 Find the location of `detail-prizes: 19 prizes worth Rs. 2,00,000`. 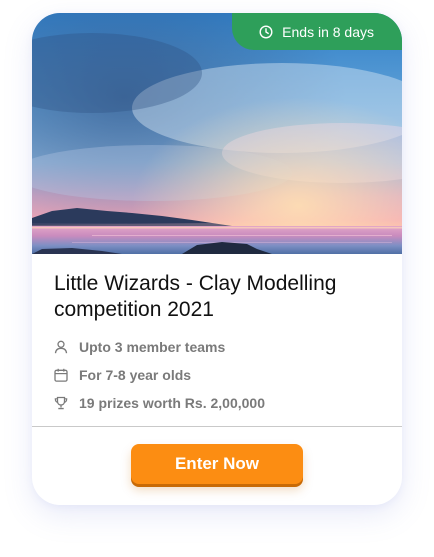

detail-prizes: 19 prizes worth Rs. 2,00,000 is located at coordinates (159, 403).